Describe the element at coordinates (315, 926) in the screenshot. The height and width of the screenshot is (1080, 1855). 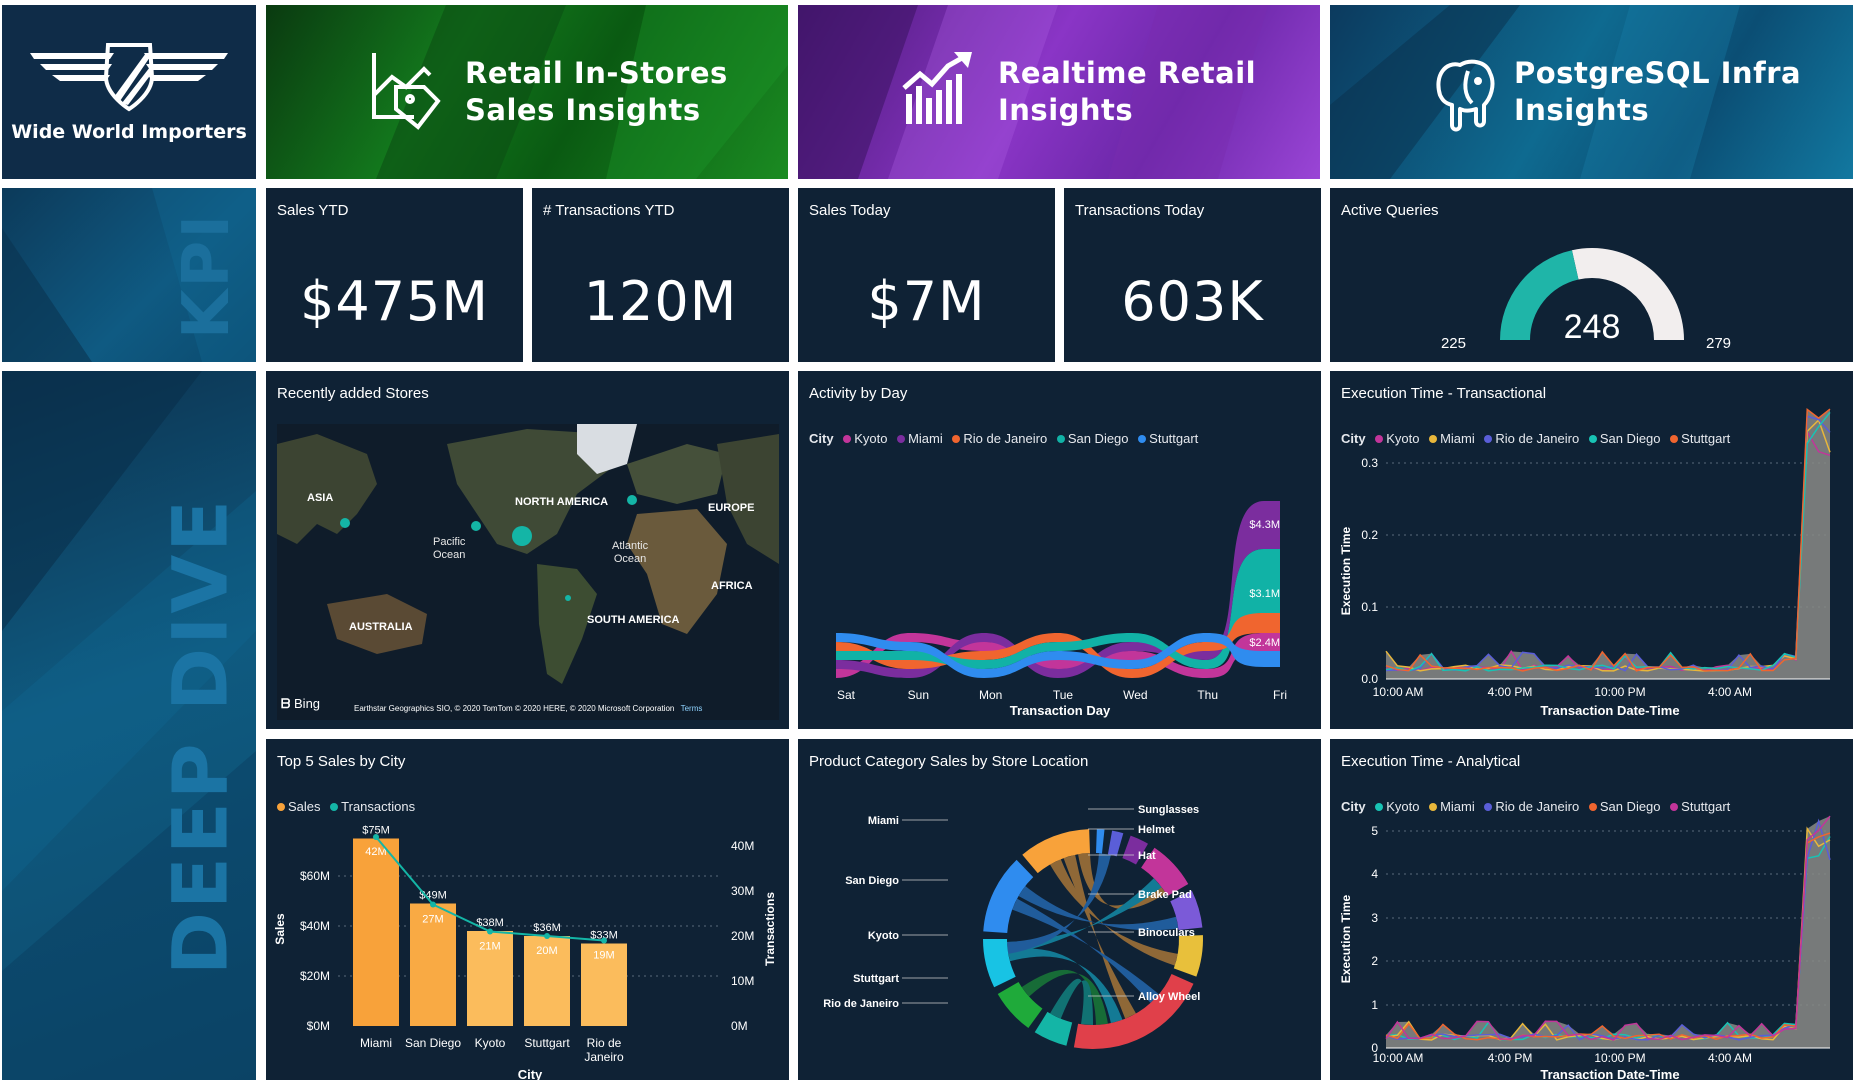
I see `y-tick: $40M` at that location.